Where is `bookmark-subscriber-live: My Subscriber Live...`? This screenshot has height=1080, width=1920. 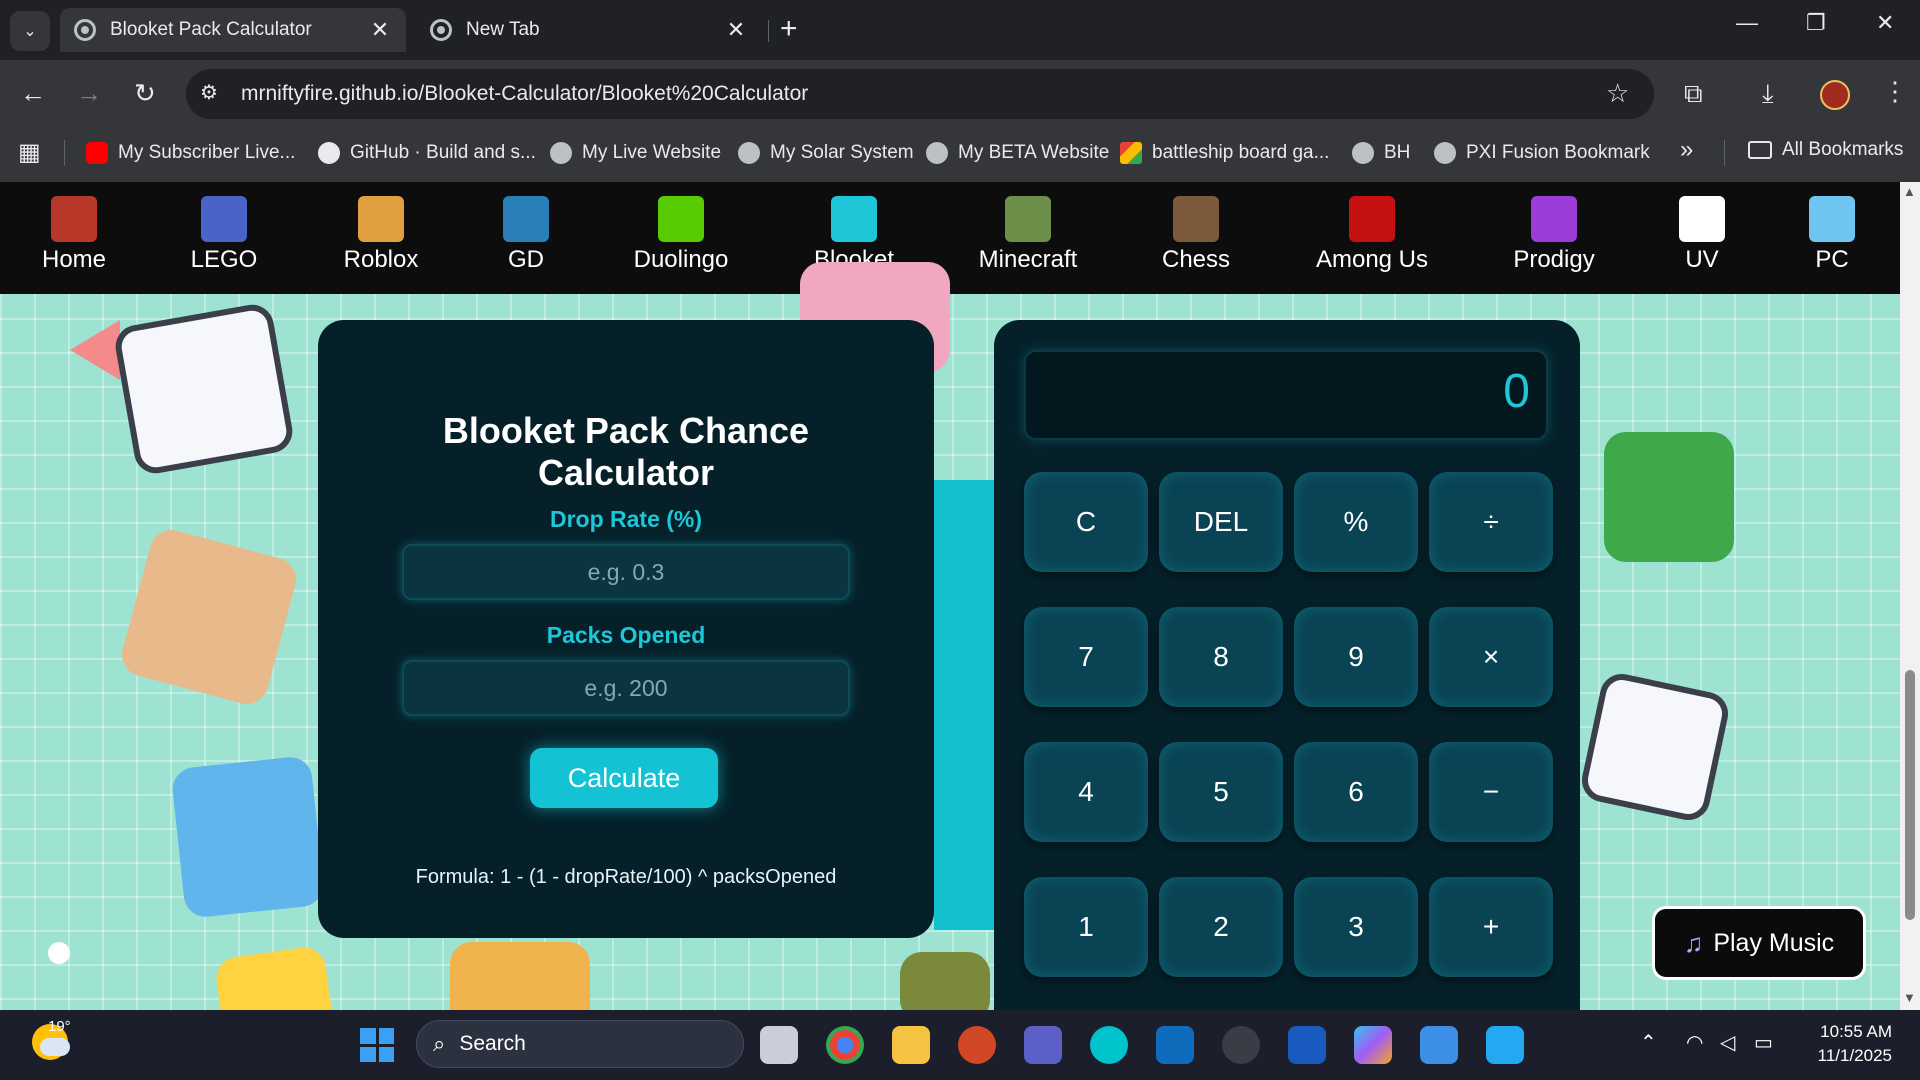 bookmark-subscriber-live: My Subscriber Live... is located at coordinates (190, 153).